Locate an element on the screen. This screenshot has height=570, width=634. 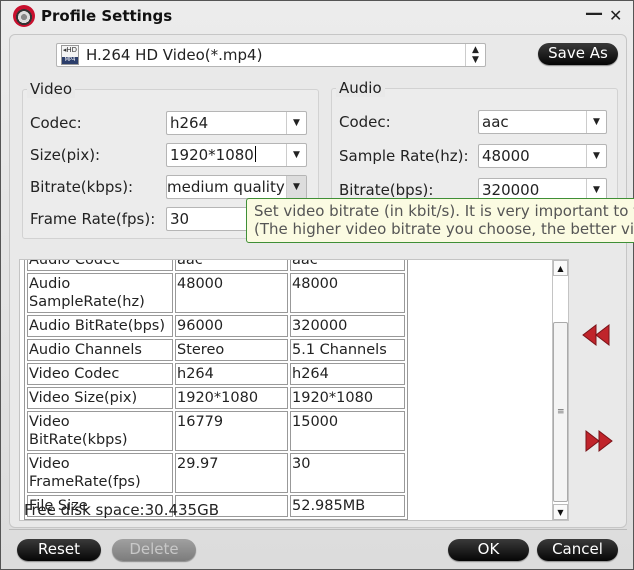
row-label: Audio SampleRate(hz) is located at coordinates (100, 293).